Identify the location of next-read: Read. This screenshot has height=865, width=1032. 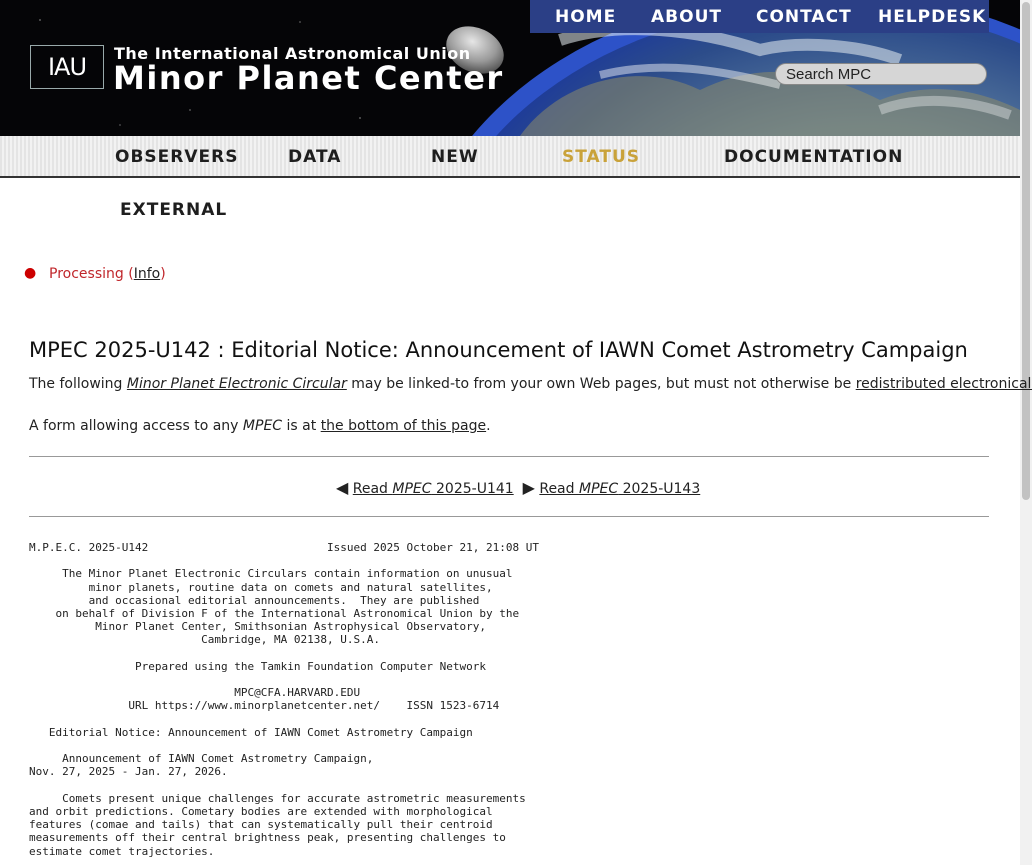
(559, 489).